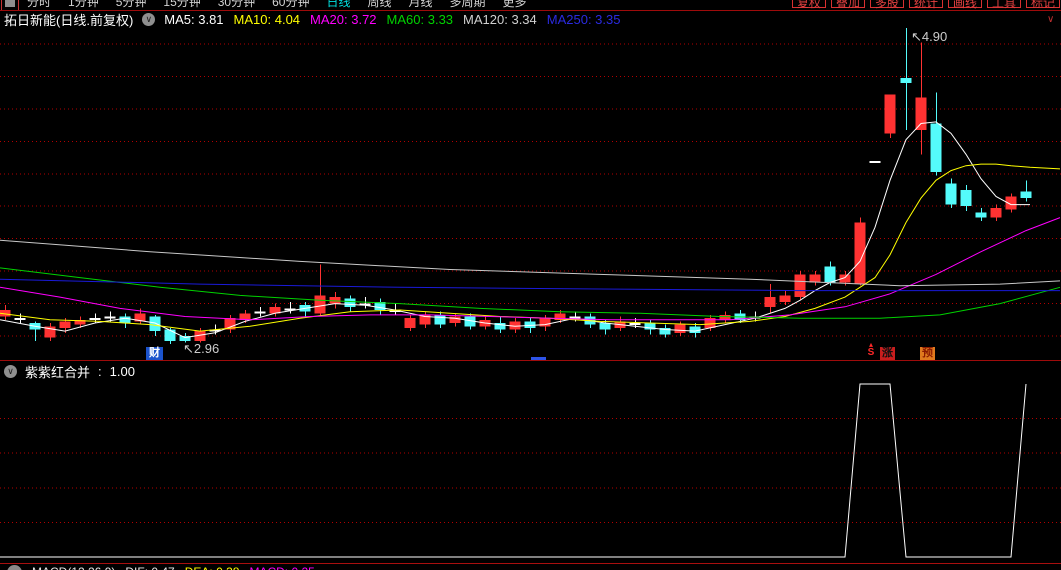  Describe the element at coordinates (1050, 20) in the screenshot. I see `expand-chevron-icon: ∨` at that location.